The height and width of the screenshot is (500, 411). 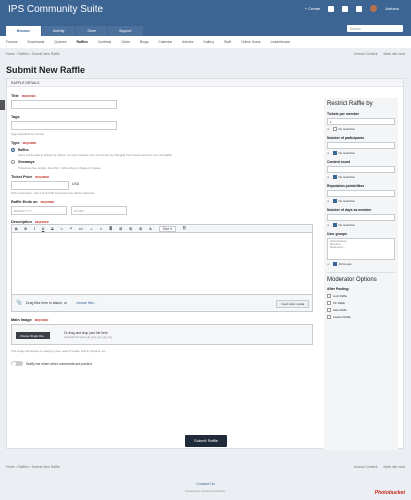 What do you see at coordinates (227, 42) in the screenshot?
I see `nav-staff: Staff` at bounding box center [227, 42].